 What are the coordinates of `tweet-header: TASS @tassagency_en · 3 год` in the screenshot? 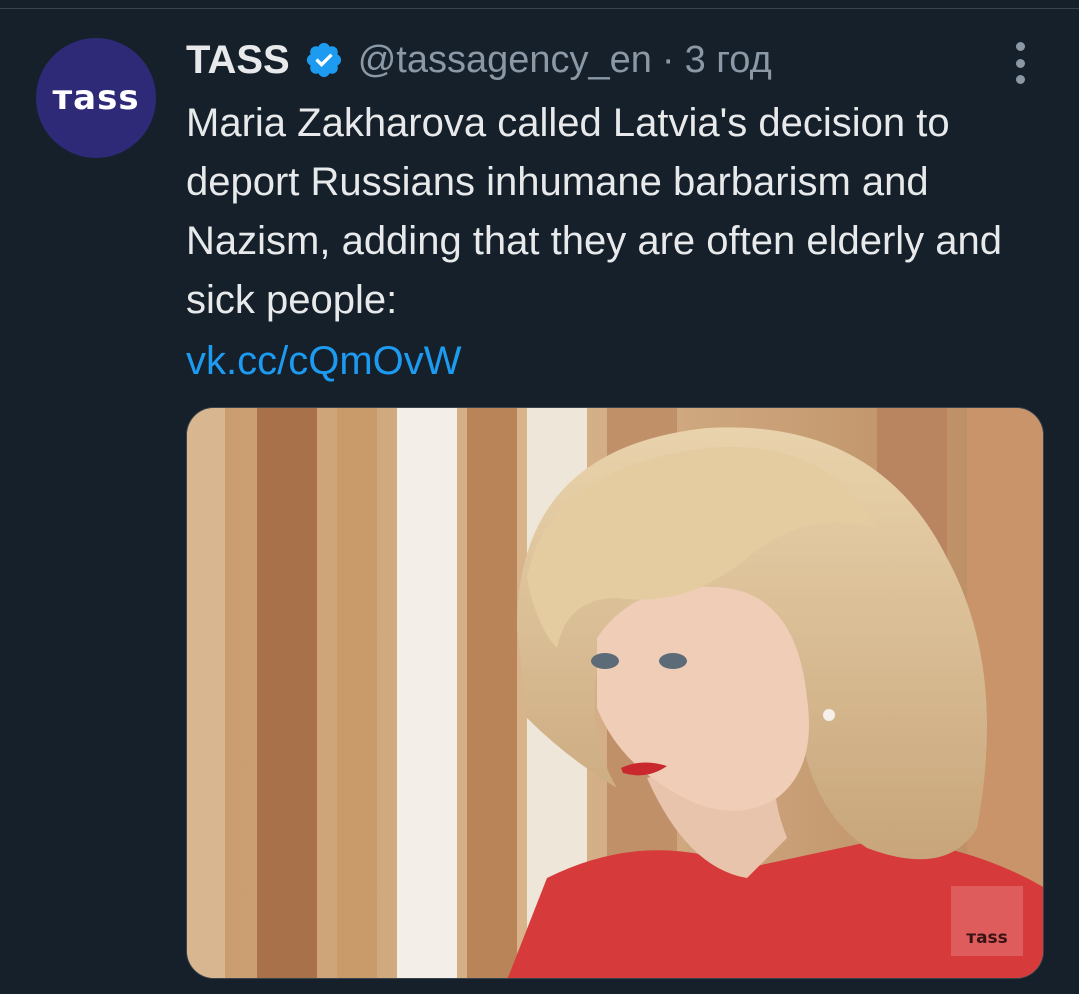 It's located at (479, 60).